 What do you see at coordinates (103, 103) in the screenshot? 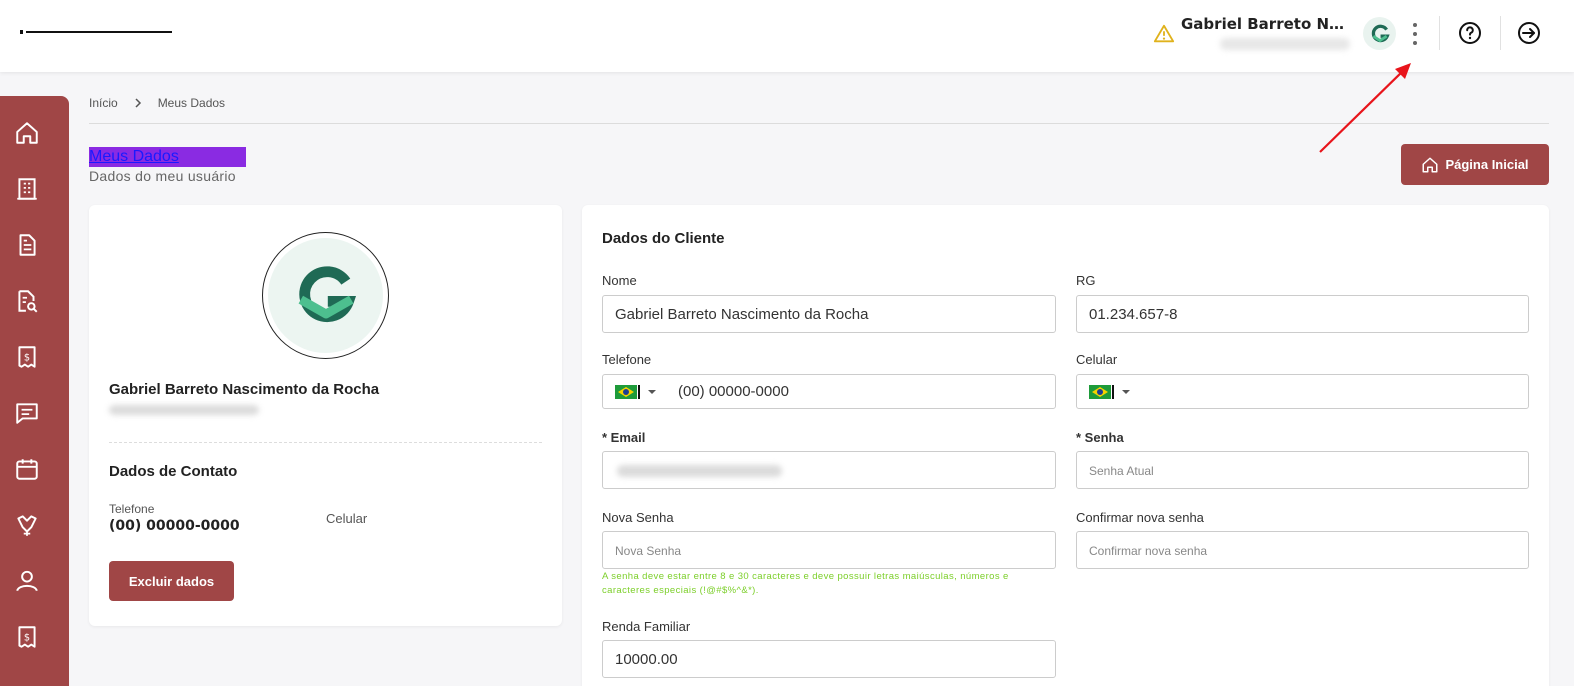
I see `breadcrumb-home: Início` at bounding box center [103, 103].